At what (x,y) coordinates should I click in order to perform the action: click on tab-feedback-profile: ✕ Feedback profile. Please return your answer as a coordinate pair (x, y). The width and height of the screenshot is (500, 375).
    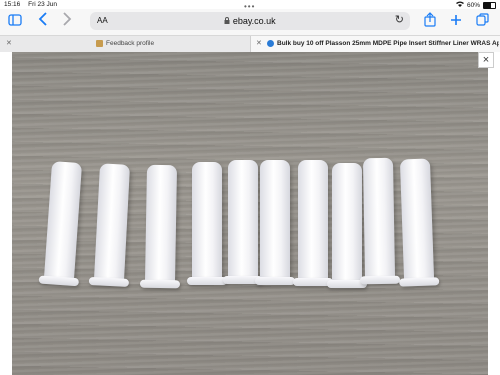
    Looking at the image, I should click on (125, 44).